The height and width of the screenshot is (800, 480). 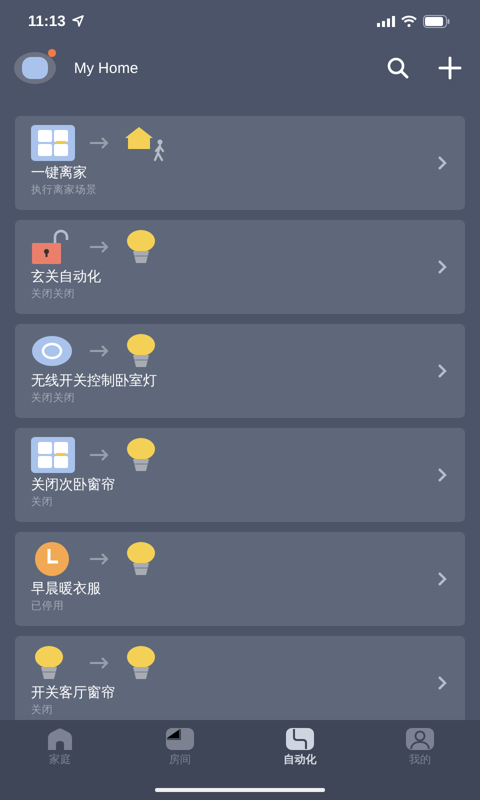 What do you see at coordinates (78, 21) in the screenshot?
I see `location-arrow-icon` at bounding box center [78, 21].